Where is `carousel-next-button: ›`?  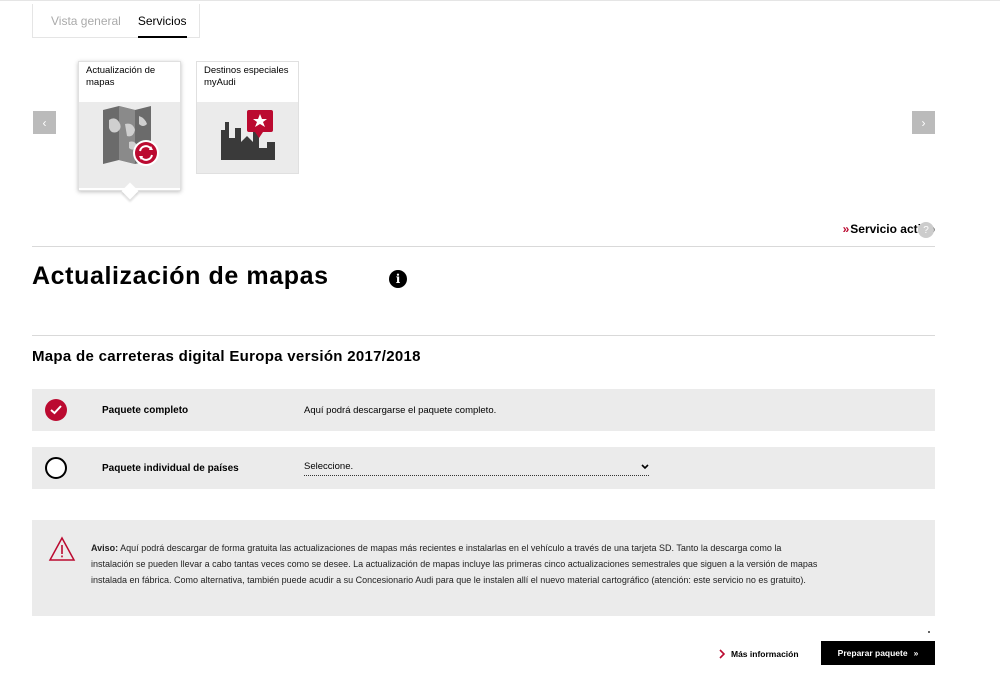 carousel-next-button: › is located at coordinates (923, 122).